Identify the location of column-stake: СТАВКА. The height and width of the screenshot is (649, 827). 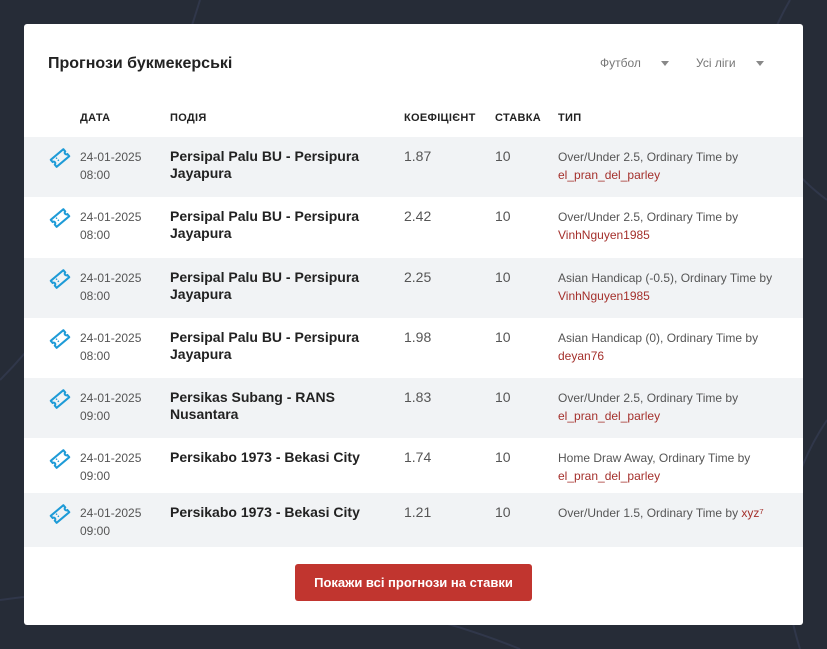
(518, 118).